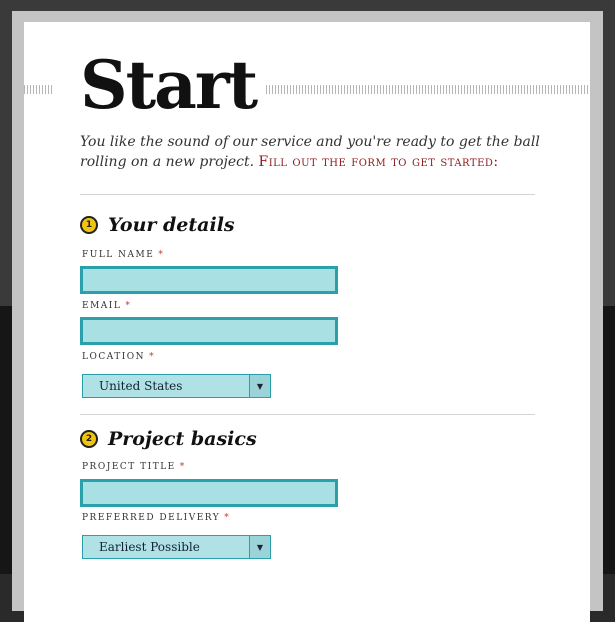 Image resolution: width=615 pixels, height=622 pixels. What do you see at coordinates (114, 357) in the screenshot?
I see `location-label-text: LOCATION` at bounding box center [114, 357].